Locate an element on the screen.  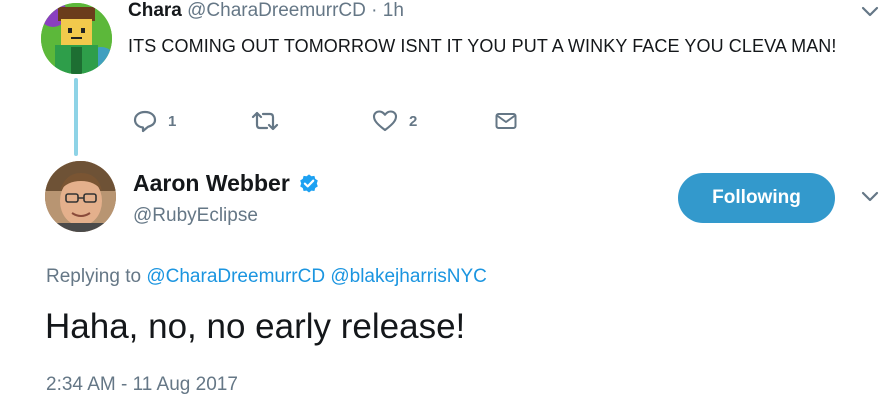
retweet-button is located at coordinates (265, 121).